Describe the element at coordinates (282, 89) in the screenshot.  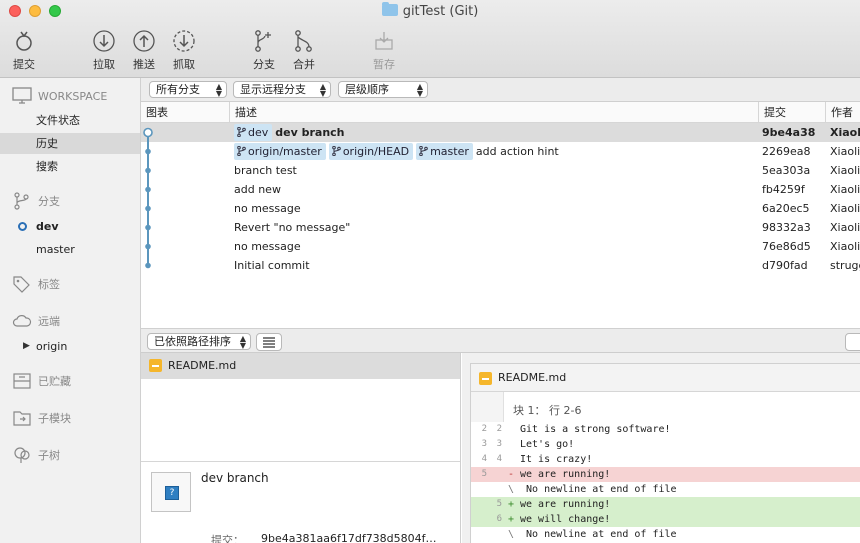
I see `remote-branch-select: 显示远程分支 ▲ ▼` at that location.